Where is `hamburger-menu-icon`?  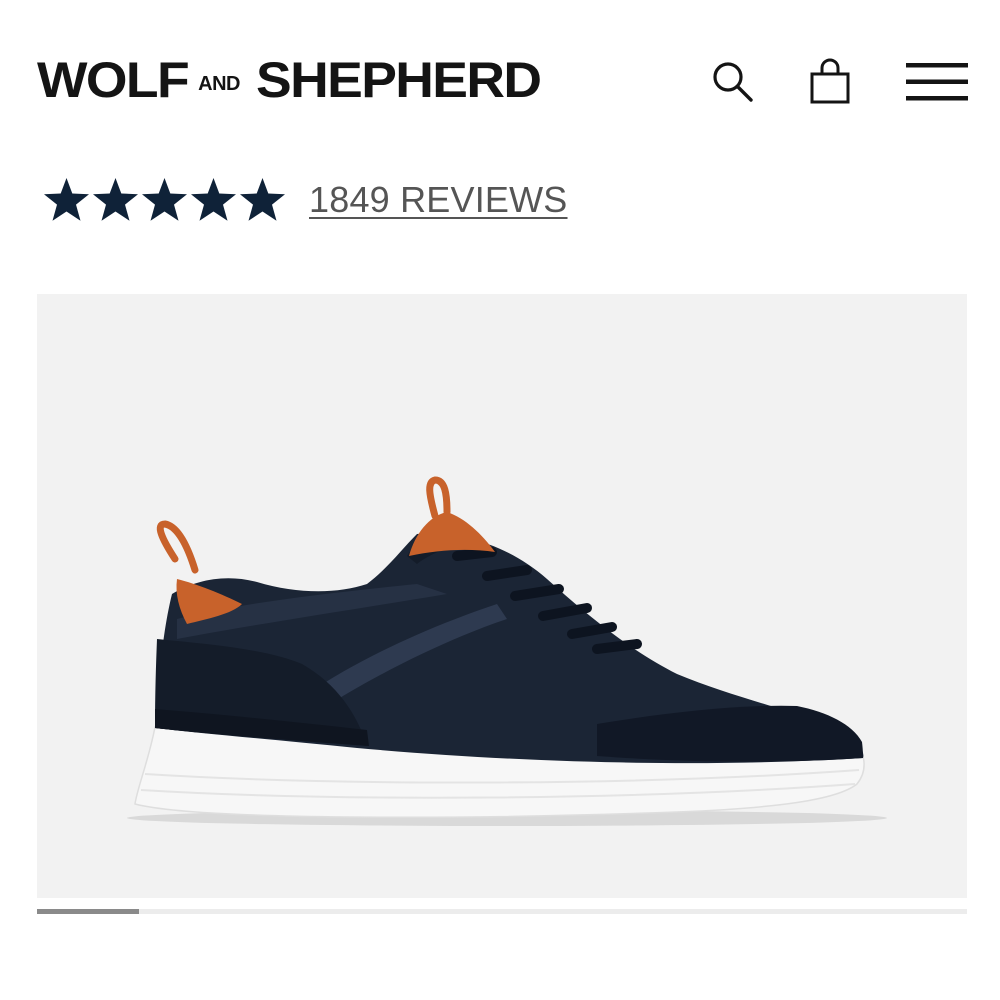 hamburger-menu-icon is located at coordinates (937, 82).